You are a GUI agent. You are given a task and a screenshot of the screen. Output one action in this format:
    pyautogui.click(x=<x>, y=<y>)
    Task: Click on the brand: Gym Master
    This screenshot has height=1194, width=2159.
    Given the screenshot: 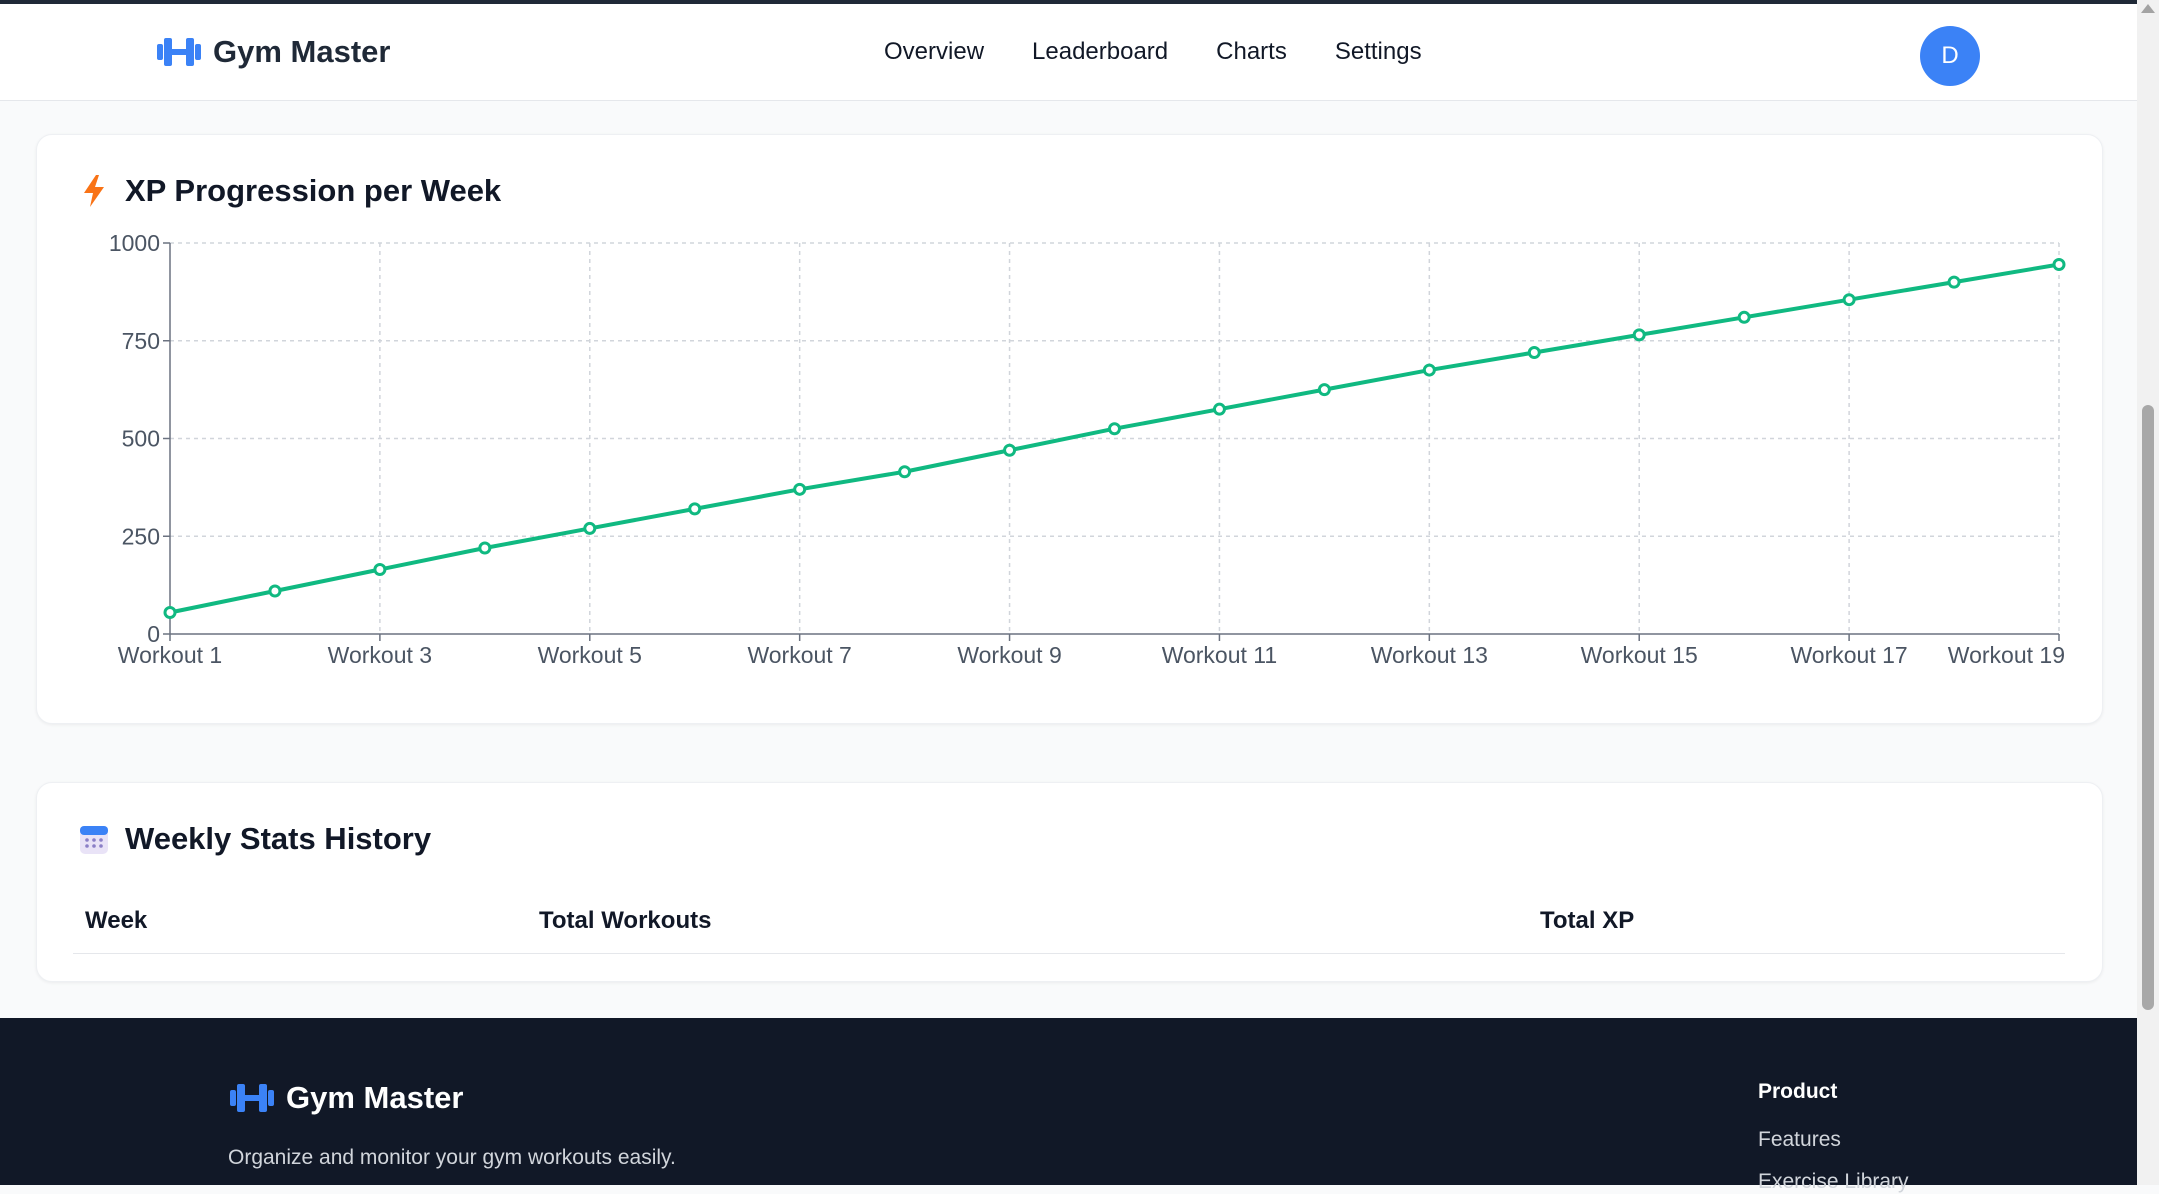 What is the action you would take?
    pyautogui.click(x=272, y=52)
    